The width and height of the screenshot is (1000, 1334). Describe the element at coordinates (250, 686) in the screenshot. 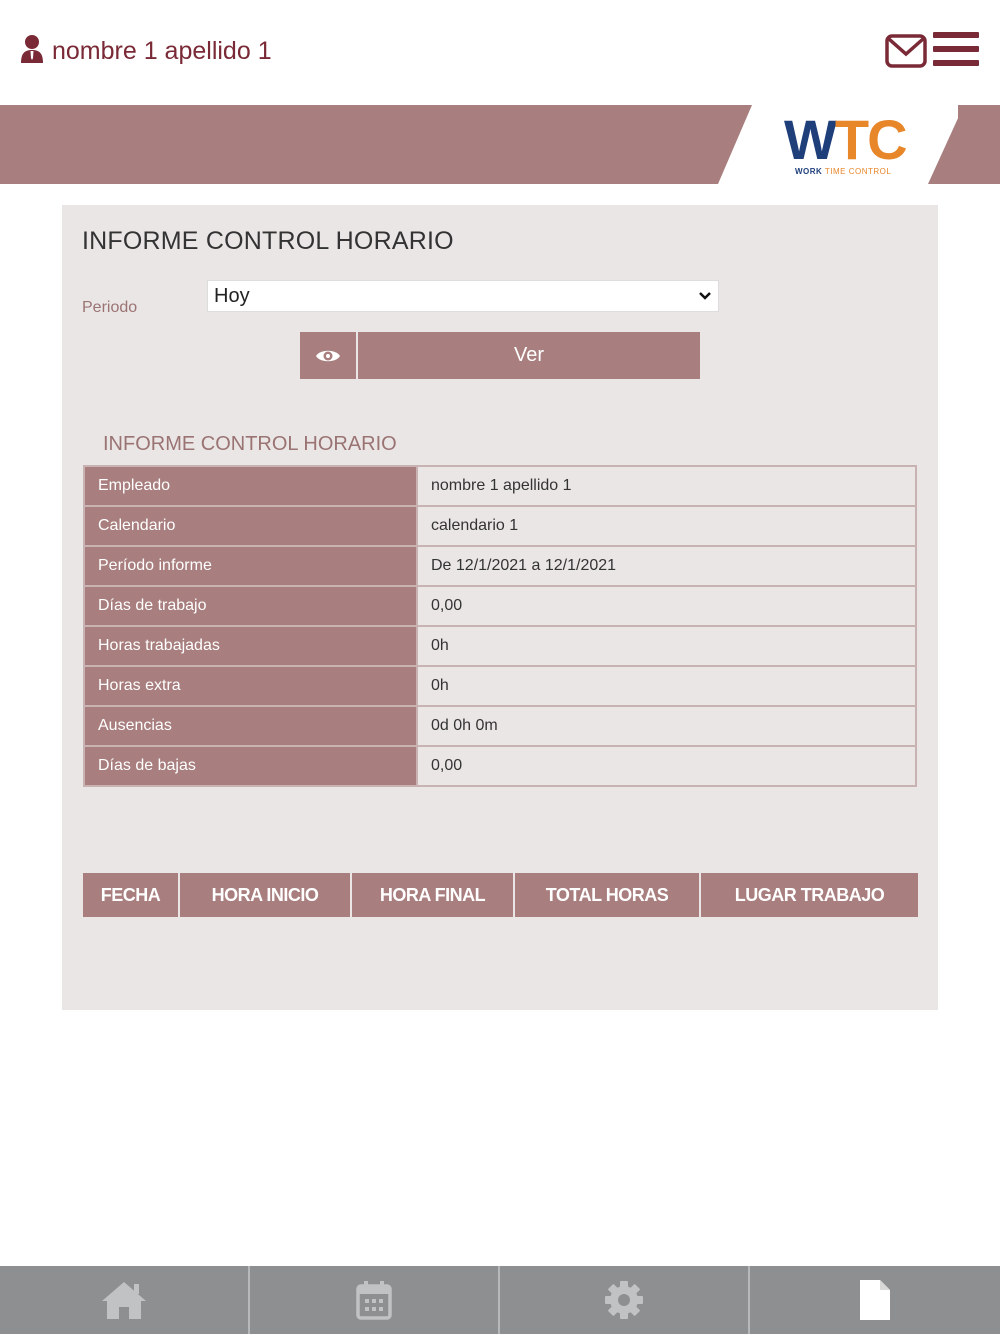

I see `summary-row-label: Horas extra` at that location.